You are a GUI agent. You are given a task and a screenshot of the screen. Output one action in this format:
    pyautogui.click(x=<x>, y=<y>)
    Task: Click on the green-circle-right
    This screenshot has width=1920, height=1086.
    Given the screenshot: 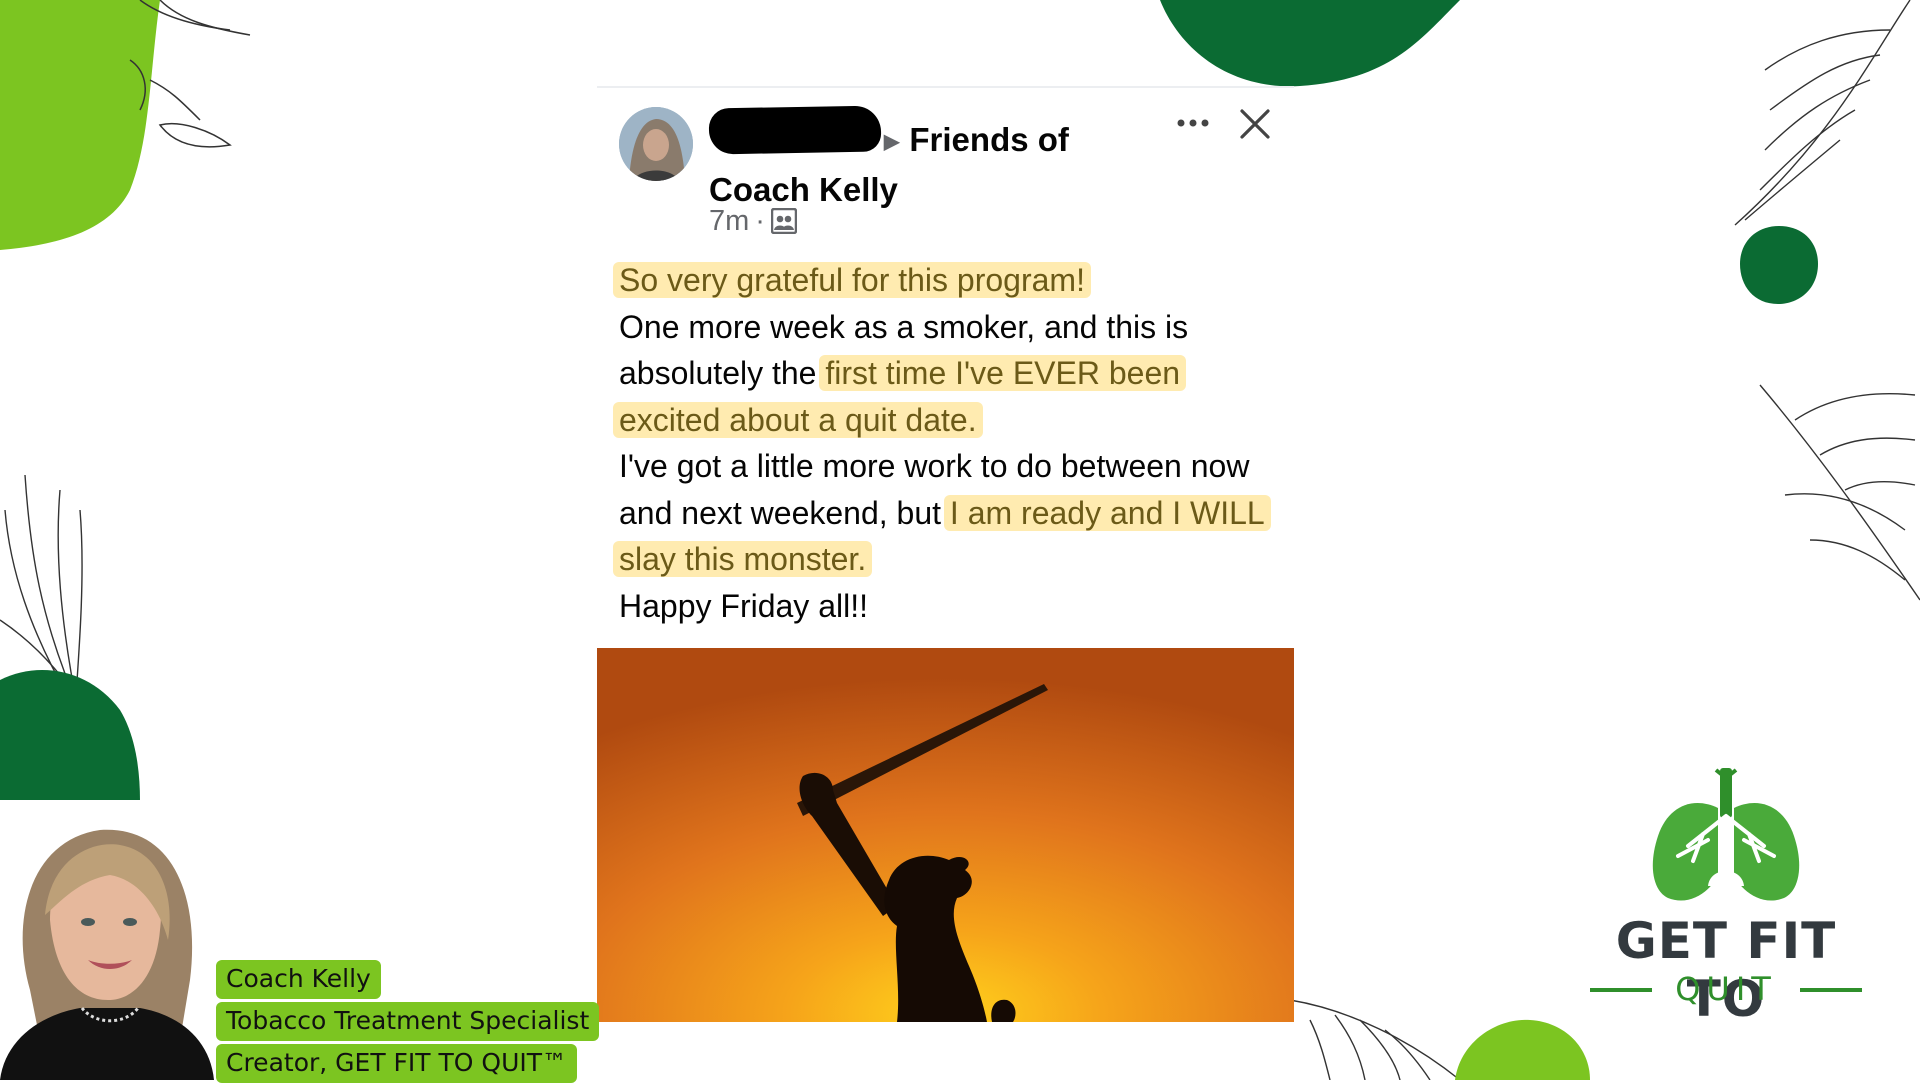 What is the action you would take?
    pyautogui.click(x=1779, y=265)
    